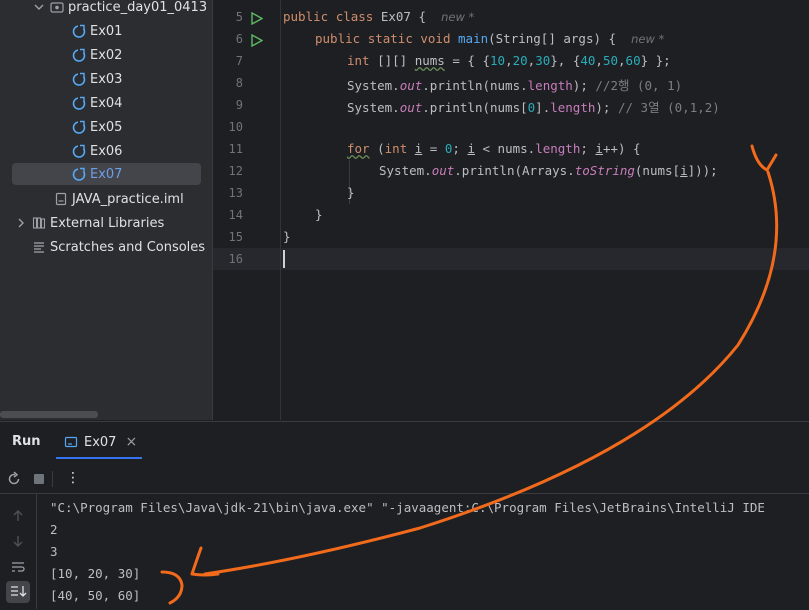 The height and width of the screenshot is (610, 809). I want to click on code-line-15: }, so click(287, 236).